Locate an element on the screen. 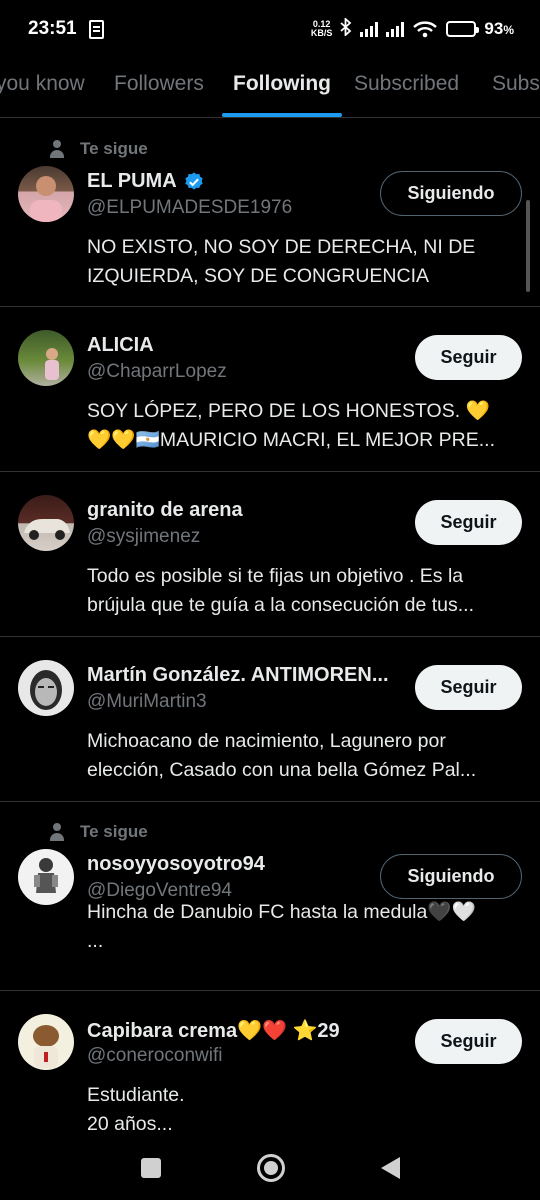  tab-followers: Followers is located at coordinates (159, 84).